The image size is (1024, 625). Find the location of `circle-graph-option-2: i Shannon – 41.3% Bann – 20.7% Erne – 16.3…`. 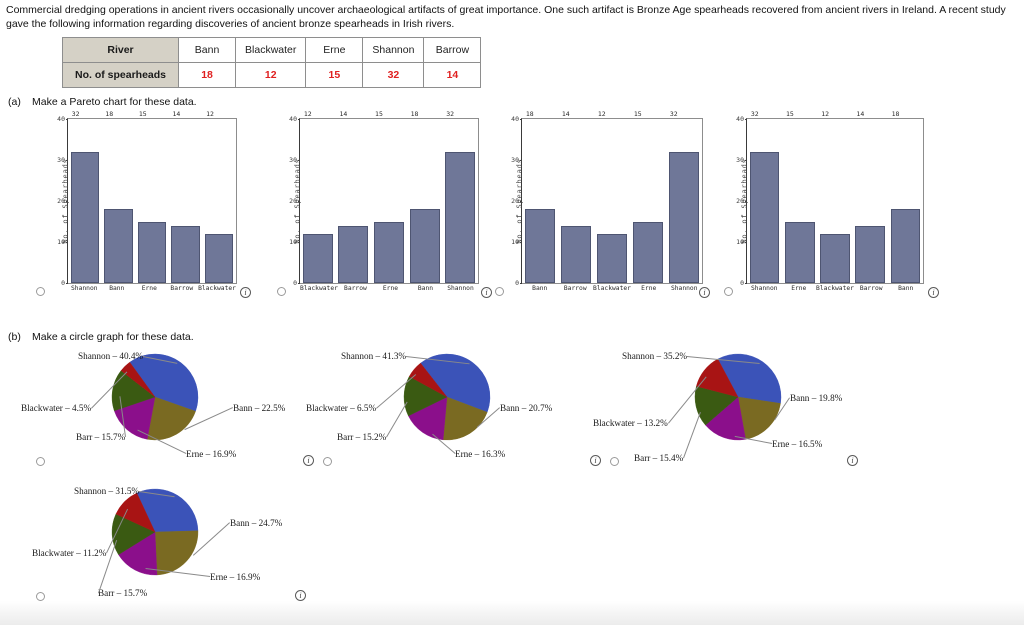

circle-graph-option-2: i Shannon – 41.3% Bann – 20.7% Erne – 16.3… is located at coordinates (455, 407).